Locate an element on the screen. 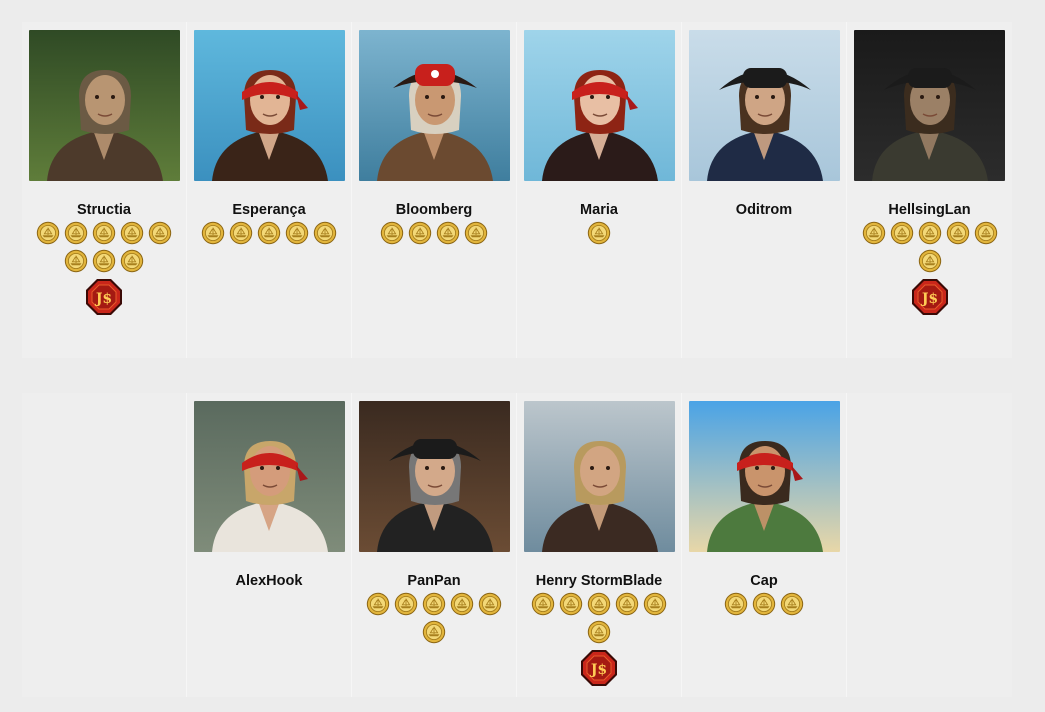  player-card: Maria is located at coordinates (599, 190).